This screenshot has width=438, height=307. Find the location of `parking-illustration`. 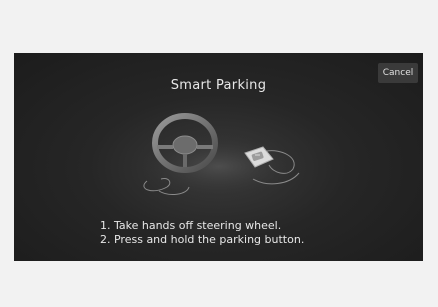

parking-illustration is located at coordinates (219, 155).